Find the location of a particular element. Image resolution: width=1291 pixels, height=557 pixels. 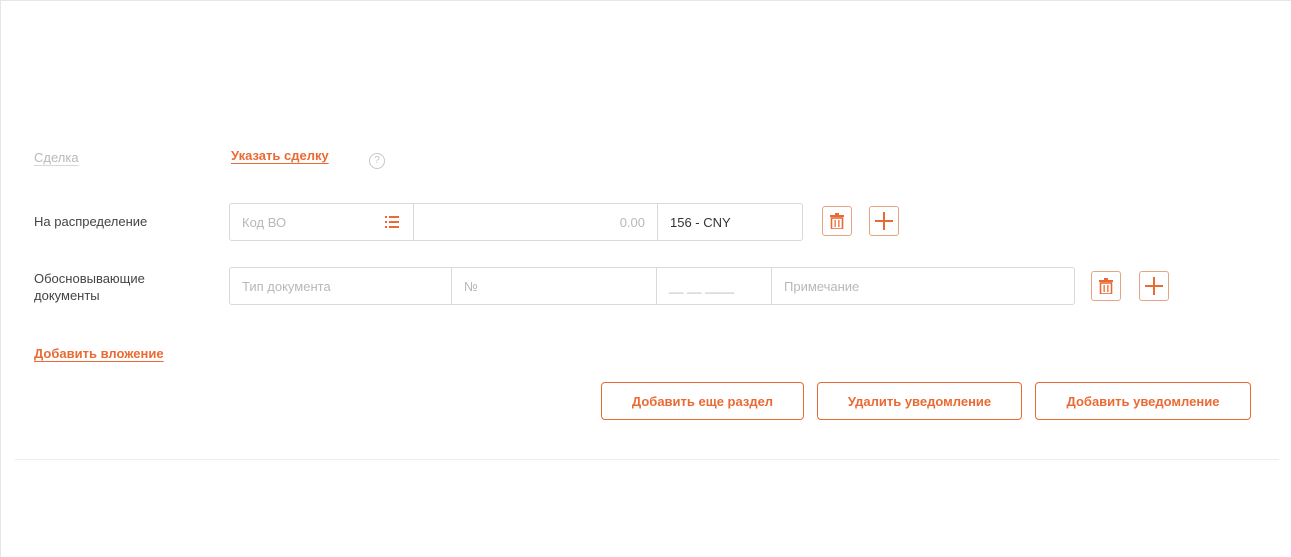

documents-label-line1: Обосновывающие is located at coordinates (89, 278).